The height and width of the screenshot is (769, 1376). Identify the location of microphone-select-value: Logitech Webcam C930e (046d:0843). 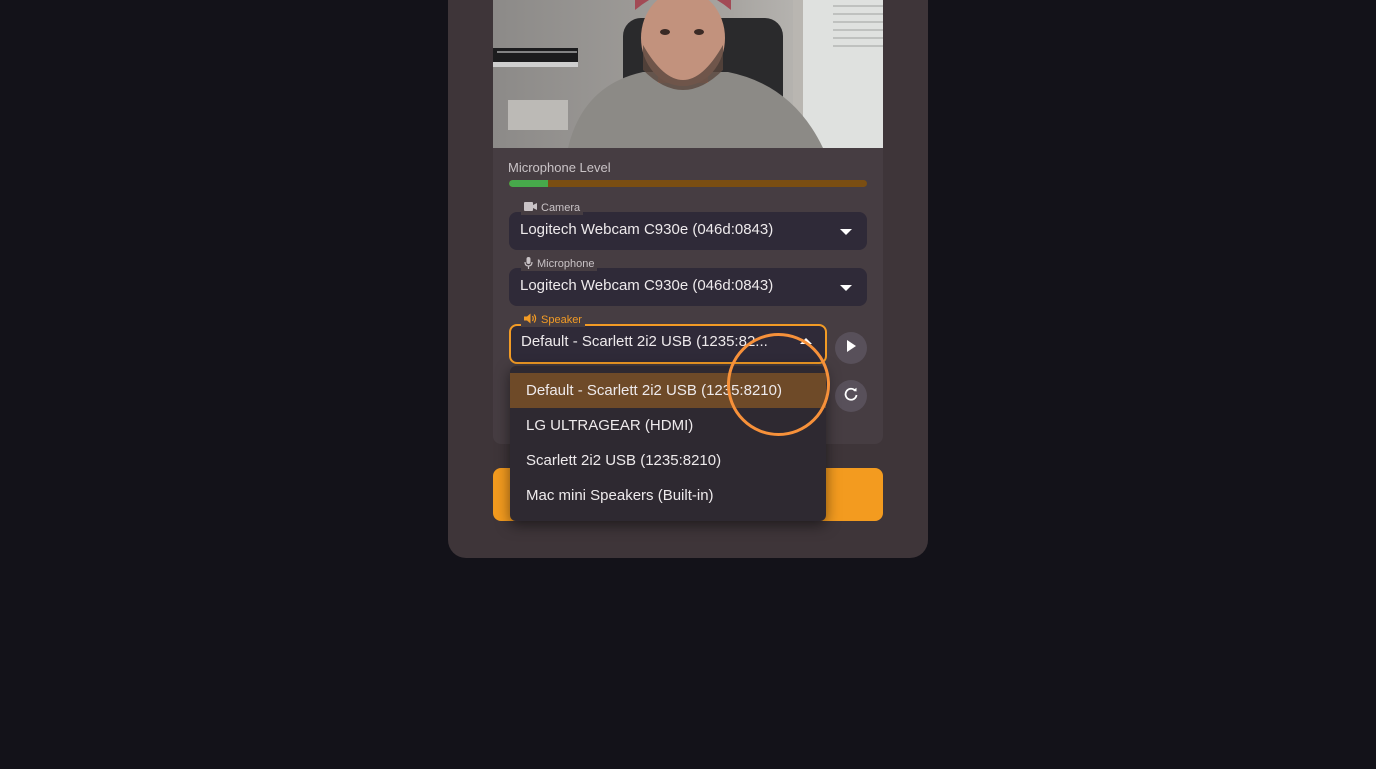
(647, 285).